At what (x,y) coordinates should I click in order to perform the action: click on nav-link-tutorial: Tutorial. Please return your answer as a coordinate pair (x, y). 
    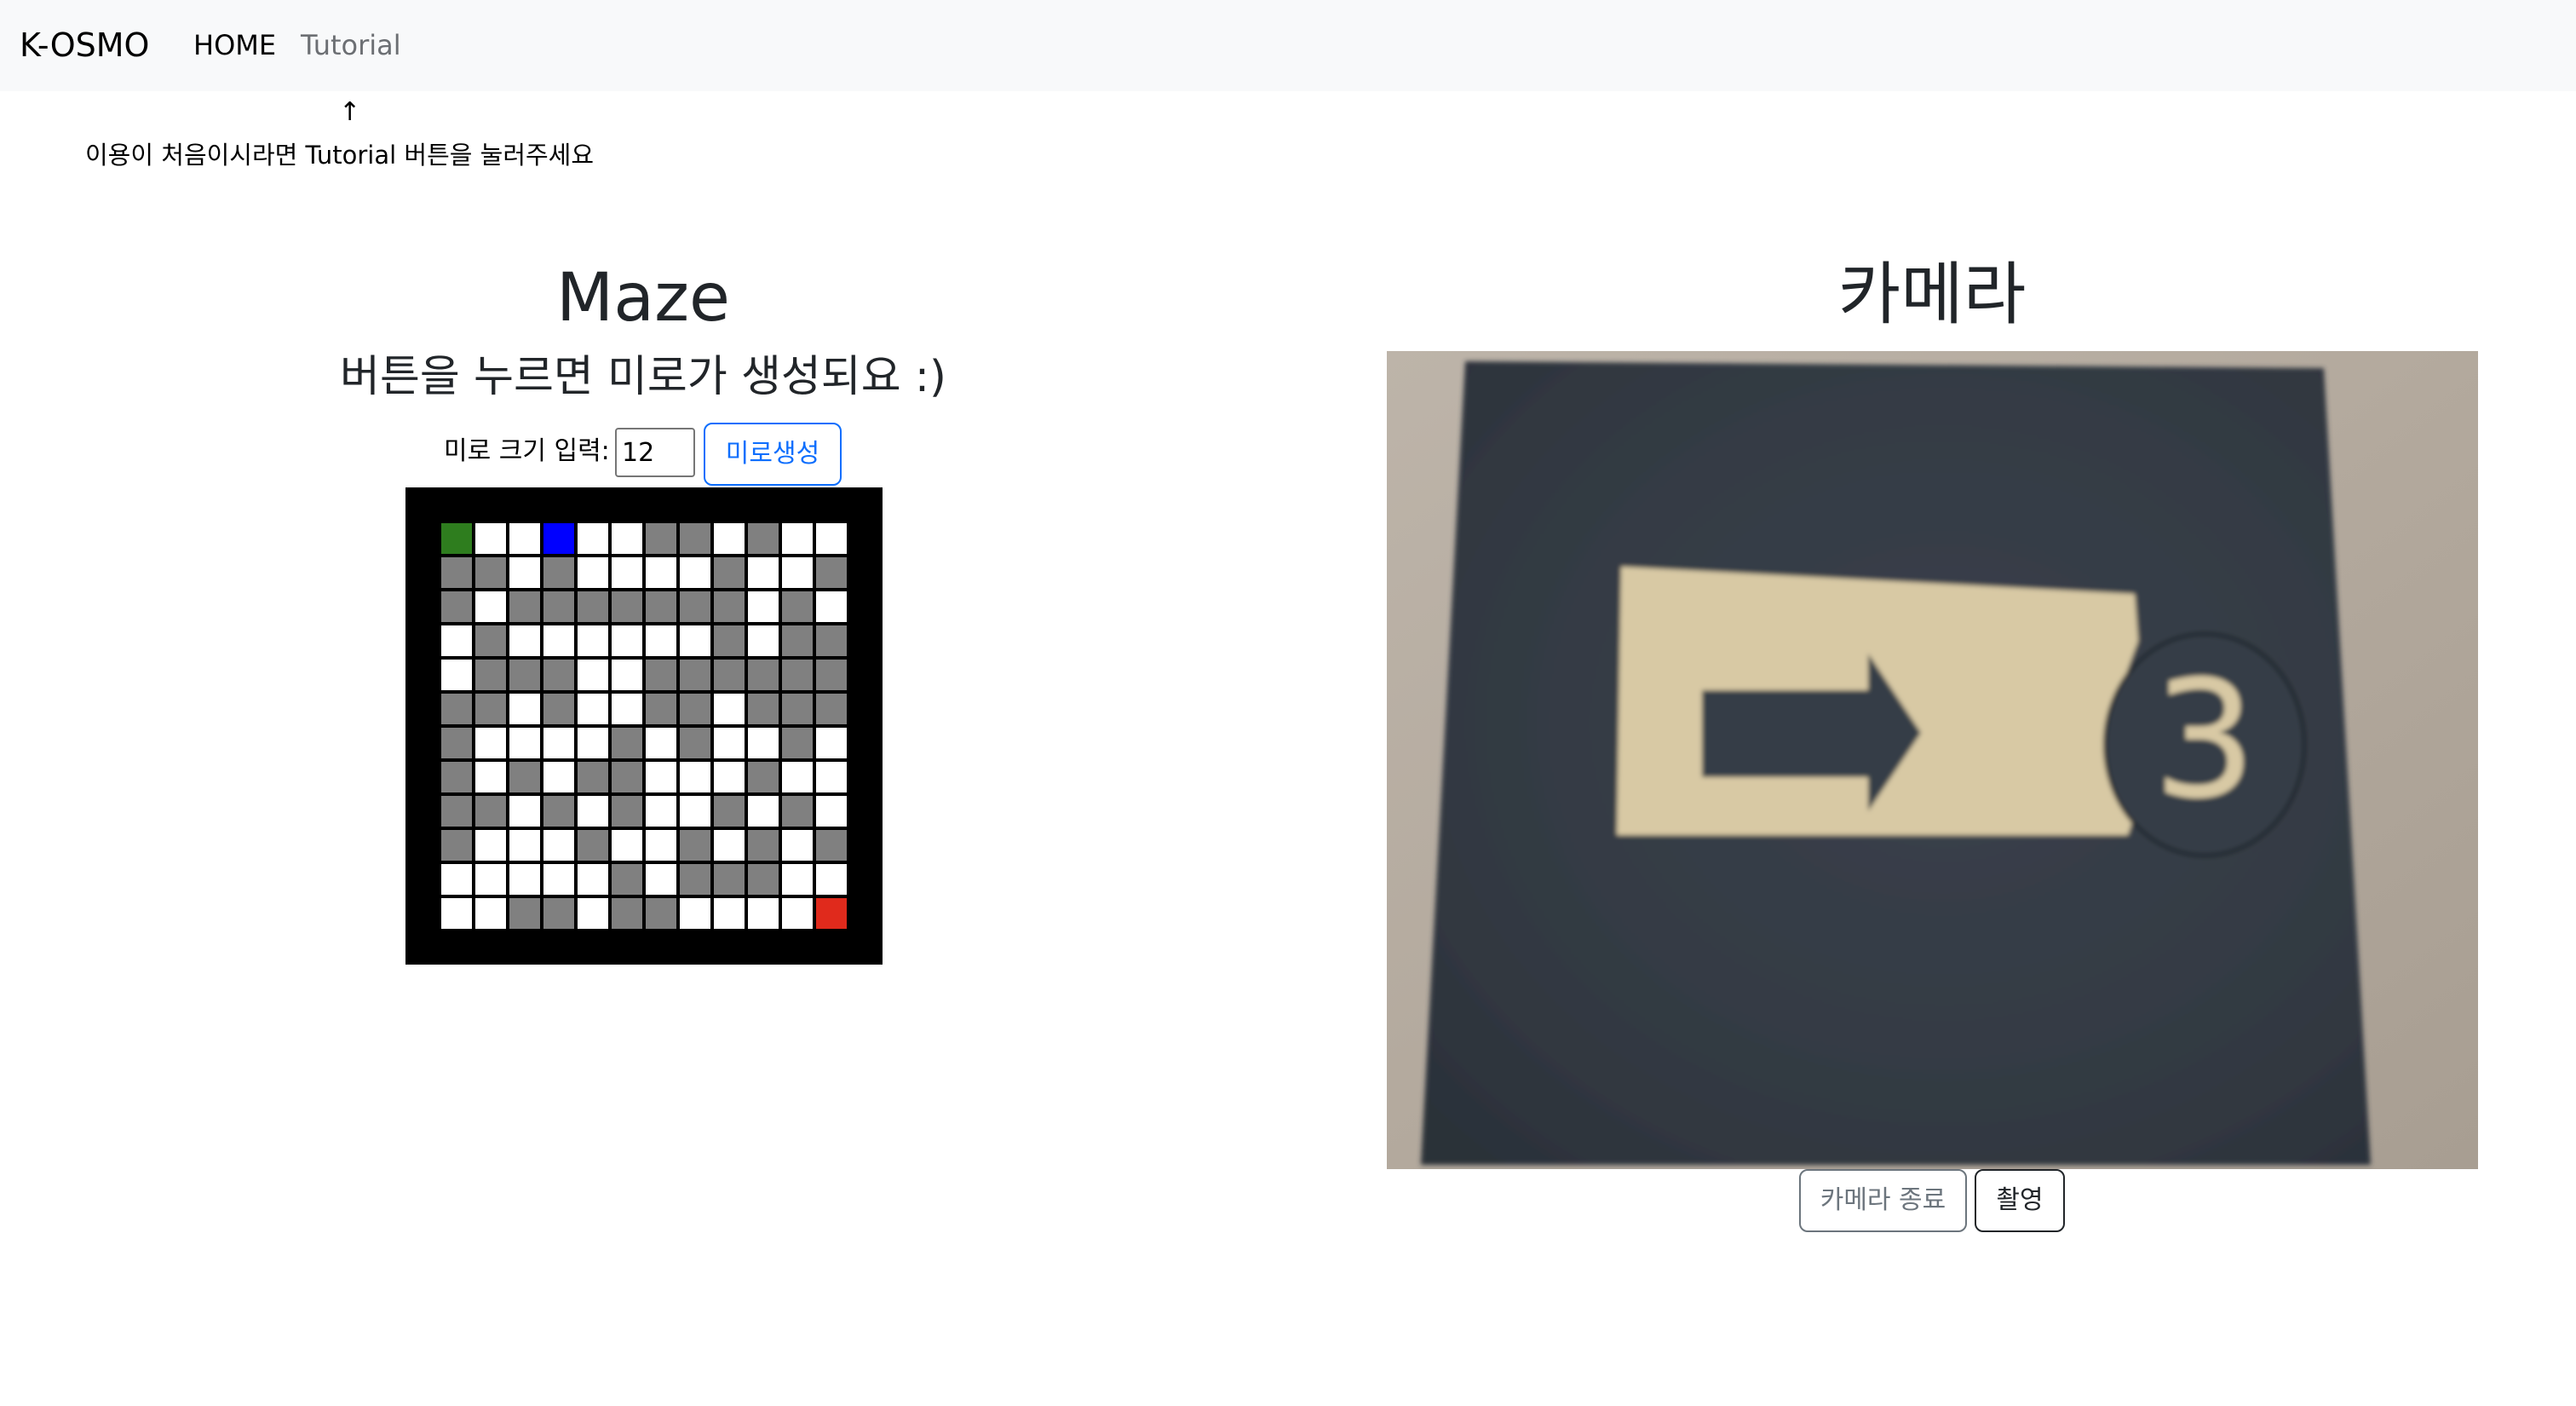
    Looking at the image, I should click on (351, 45).